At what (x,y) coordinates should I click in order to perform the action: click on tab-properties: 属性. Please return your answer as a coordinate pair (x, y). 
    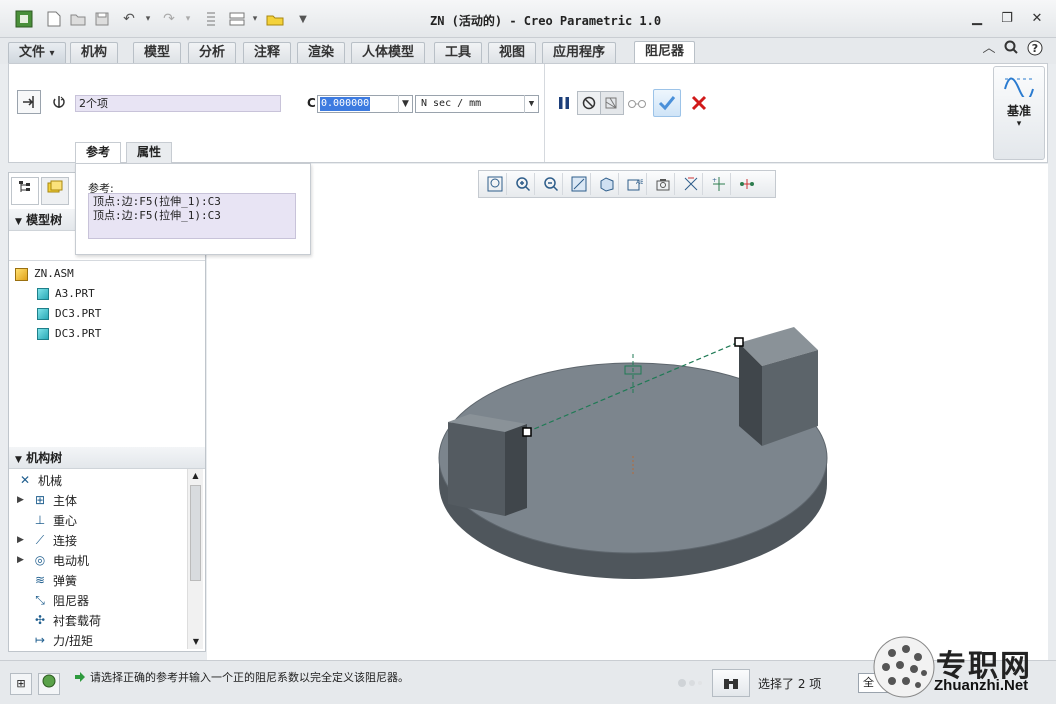
    Looking at the image, I should click on (149, 152).